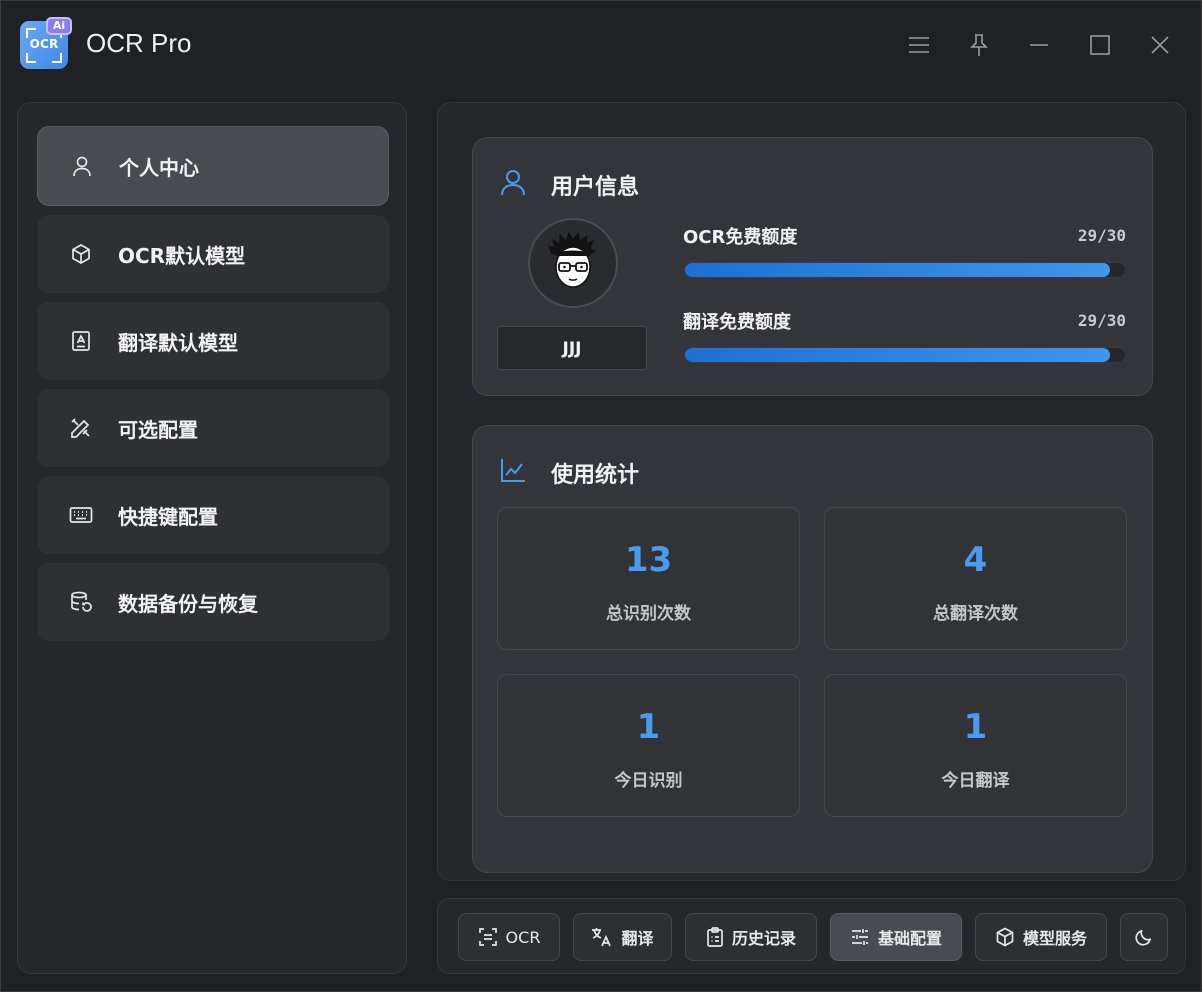  I want to click on scan-icon, so click(487, 937).